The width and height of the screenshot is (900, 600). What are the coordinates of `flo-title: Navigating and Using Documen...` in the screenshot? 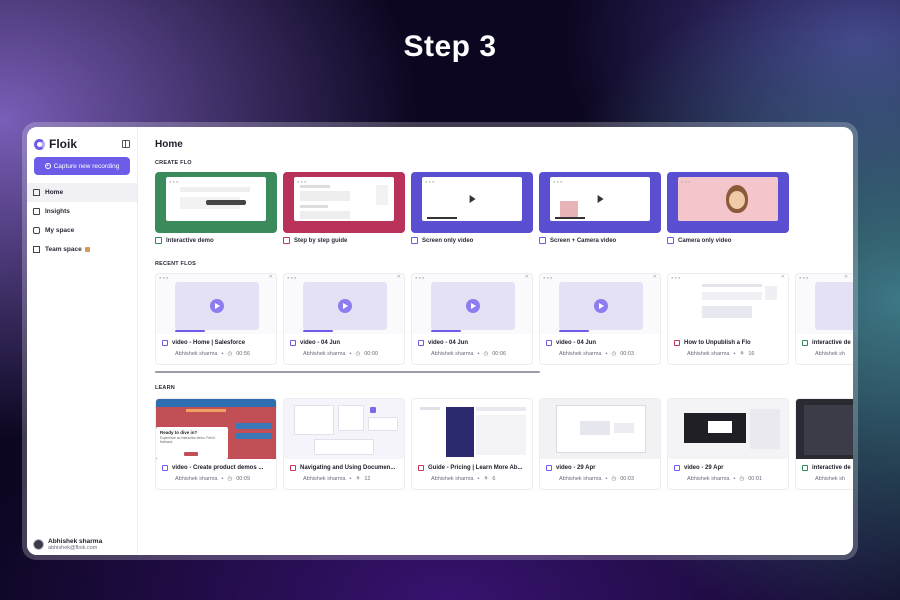 It's located at (348, 468).